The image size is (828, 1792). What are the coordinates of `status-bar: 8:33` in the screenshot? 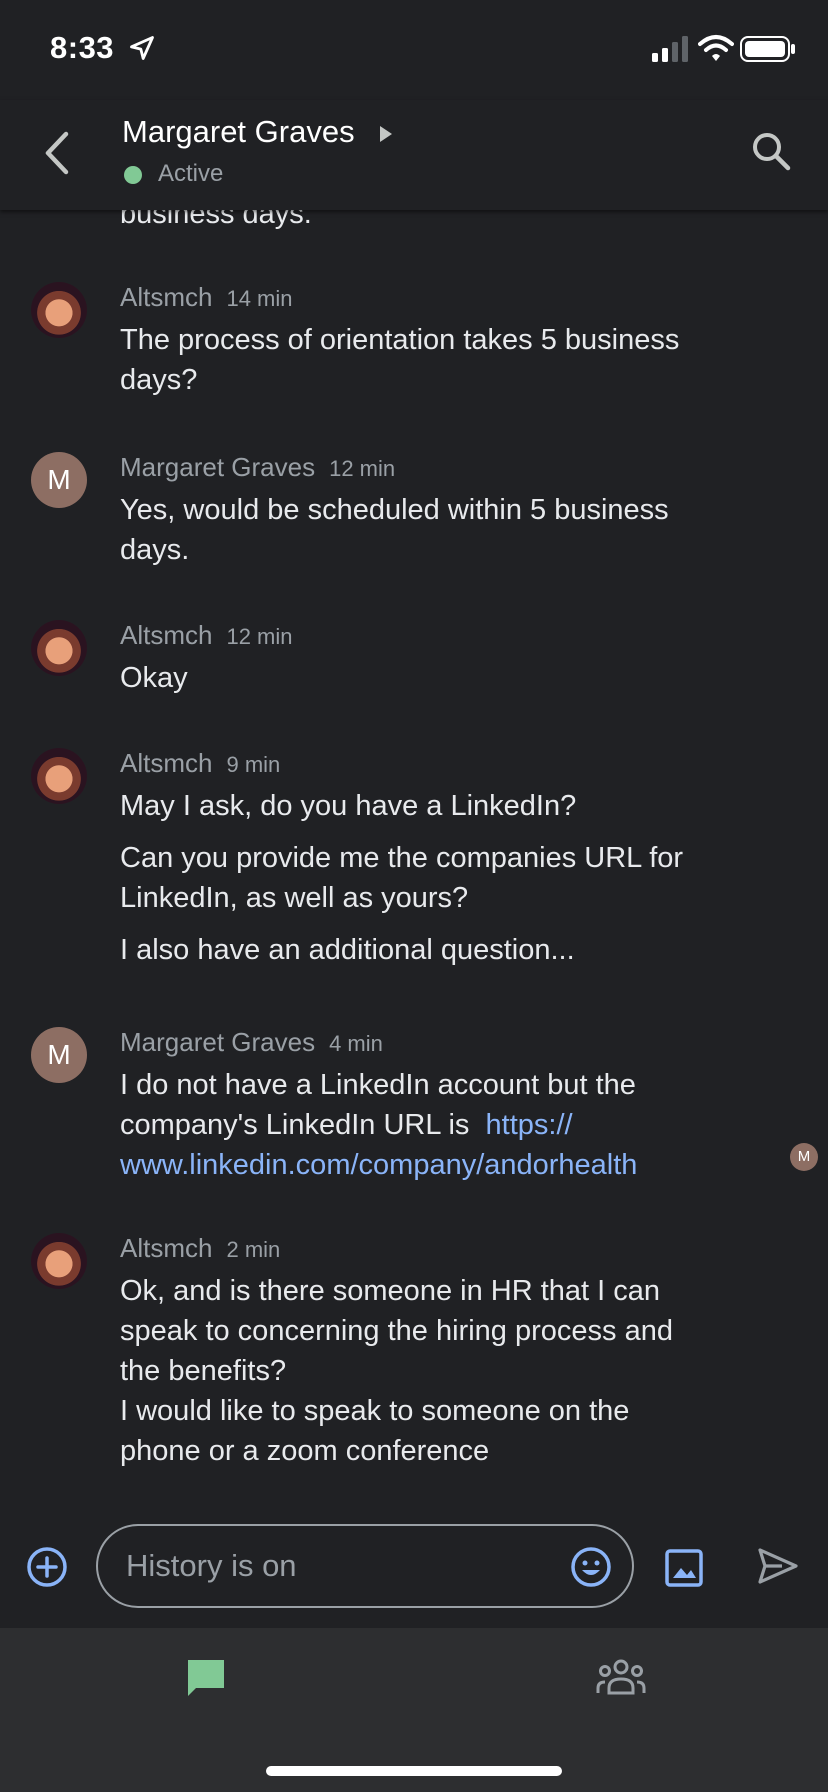 It's located at (414, 50).